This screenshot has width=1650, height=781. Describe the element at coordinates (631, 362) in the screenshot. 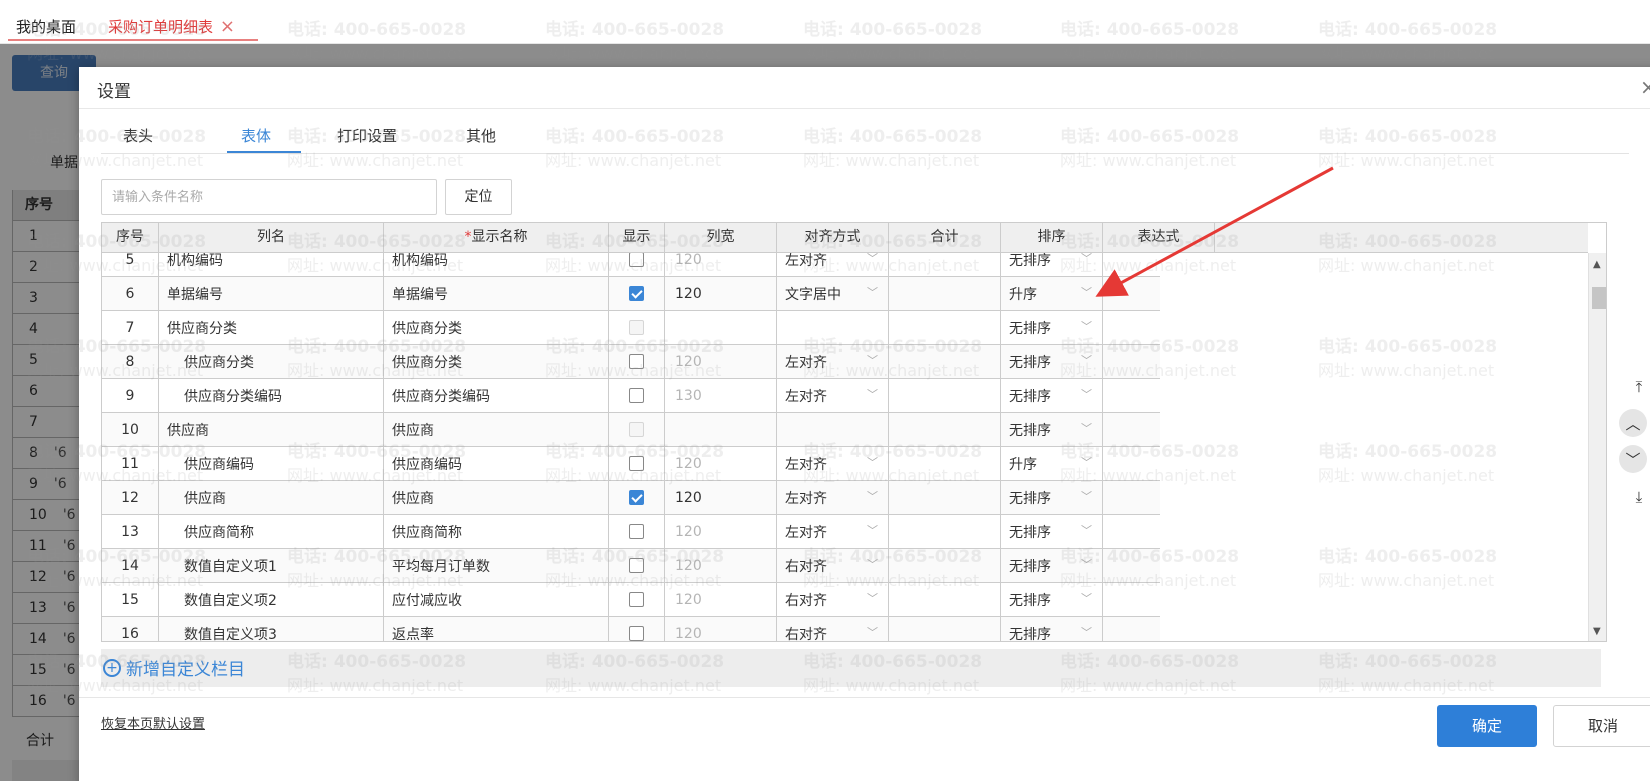

I see `table-row: 8 供应商分类 供应商分类 120 左对齐 ﹀ 无排序 ﹀` at that location.